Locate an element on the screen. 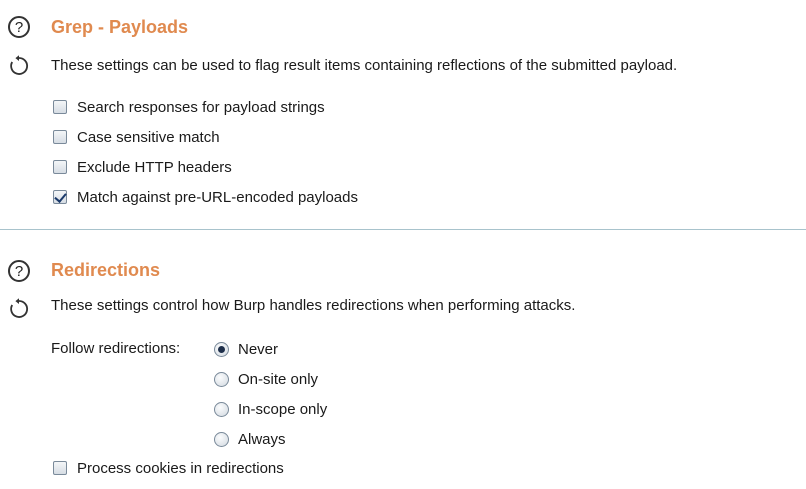 The image size is (806, 489). redirect-always-label: Always is located at coordinates (262, 439).